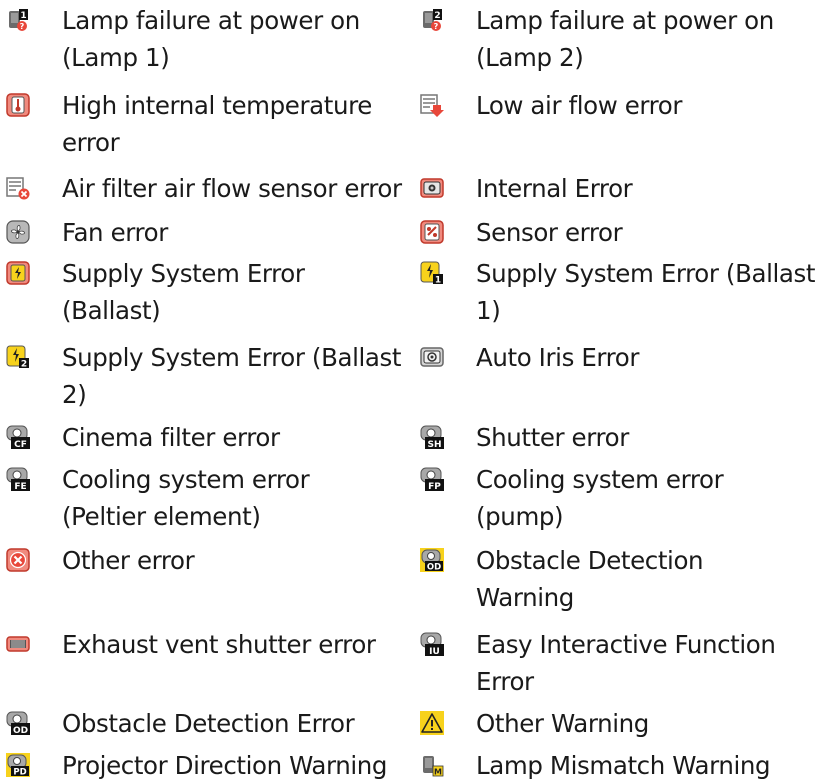 This screenshot has width=822, height=784. What do you see at coordinates (219, 644) in the screenshot?
I see `item-label: Exhaust vent shutter error` at bounding box center [219, 644].